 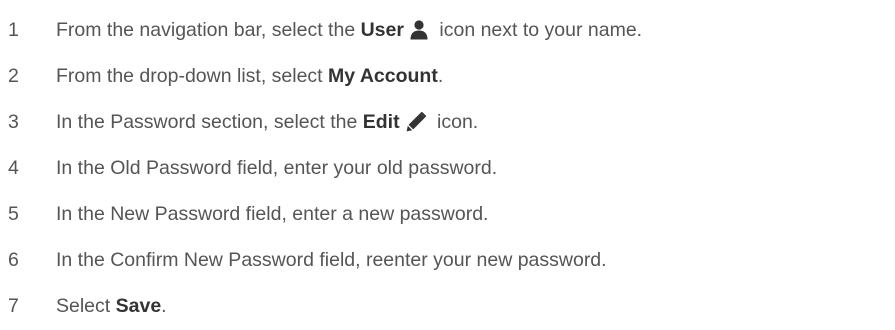 I want to click on user-icon, so click(x=419, y=30).